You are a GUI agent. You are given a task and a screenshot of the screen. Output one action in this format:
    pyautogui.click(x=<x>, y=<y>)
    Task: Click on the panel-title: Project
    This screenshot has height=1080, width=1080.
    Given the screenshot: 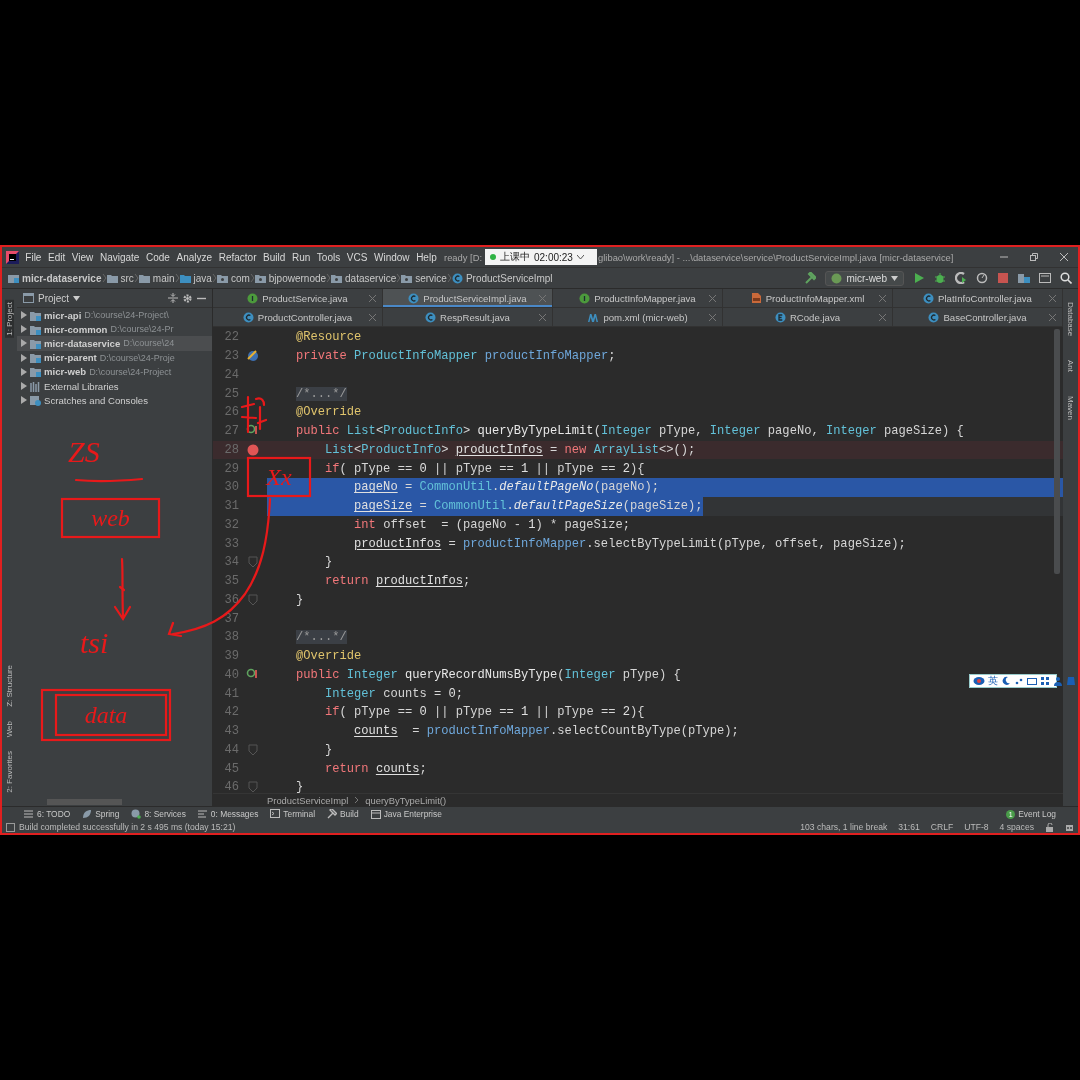 What is the action you would take?
    pyautogui.click(x=54, y=298)
    